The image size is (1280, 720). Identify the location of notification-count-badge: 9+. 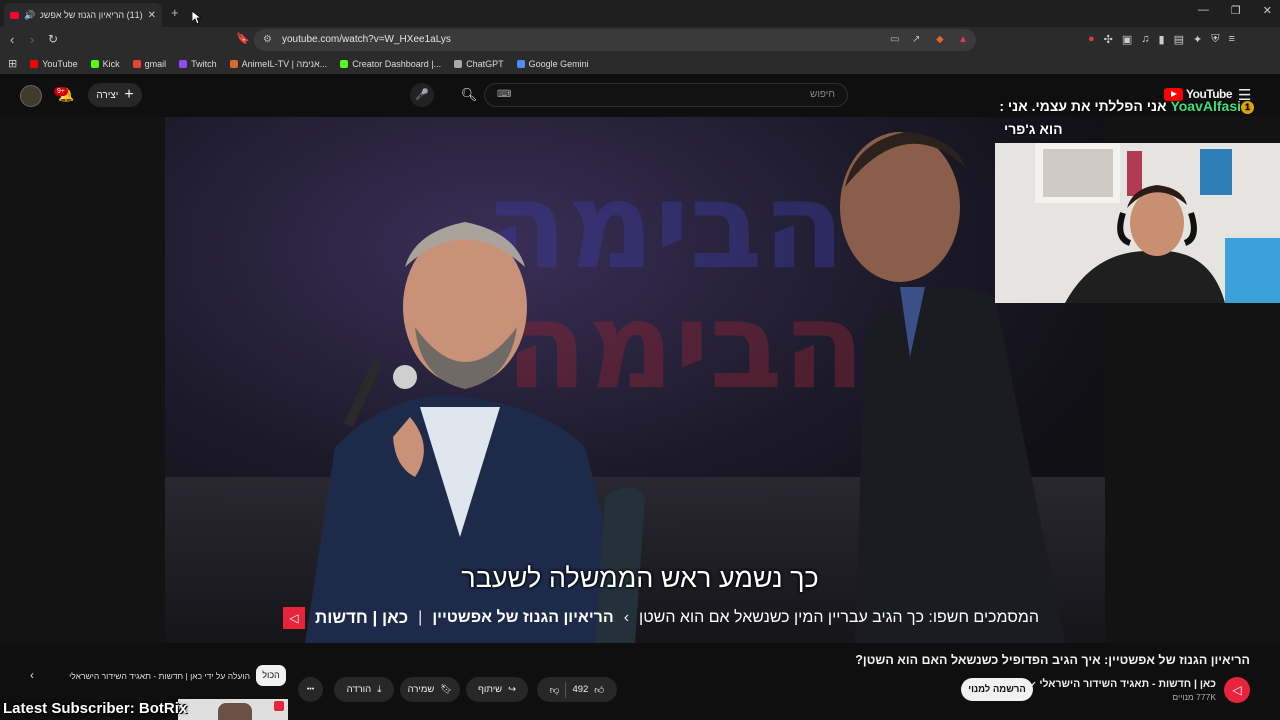
(61, 91).